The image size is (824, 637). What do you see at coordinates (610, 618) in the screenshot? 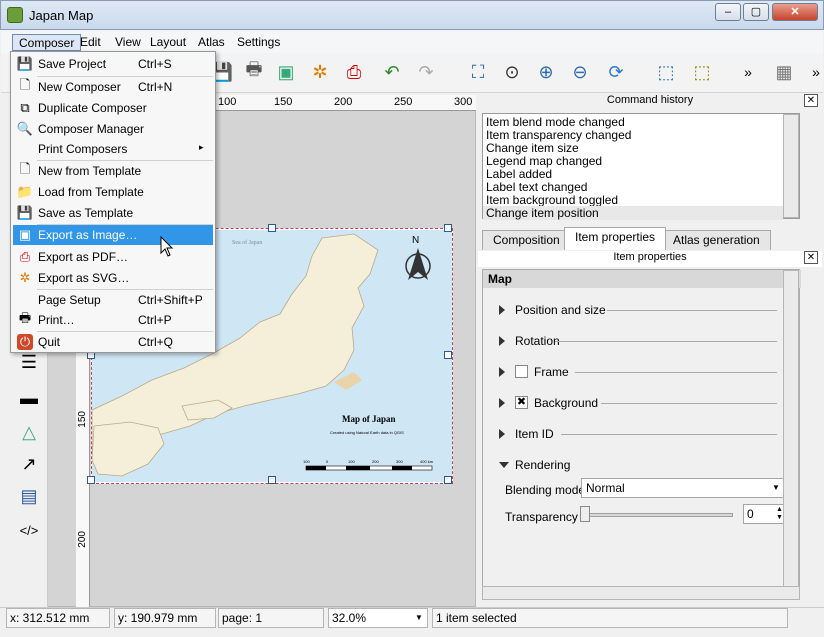
I see `status-selection: 1 item selected` at bounding box center [610, 618].